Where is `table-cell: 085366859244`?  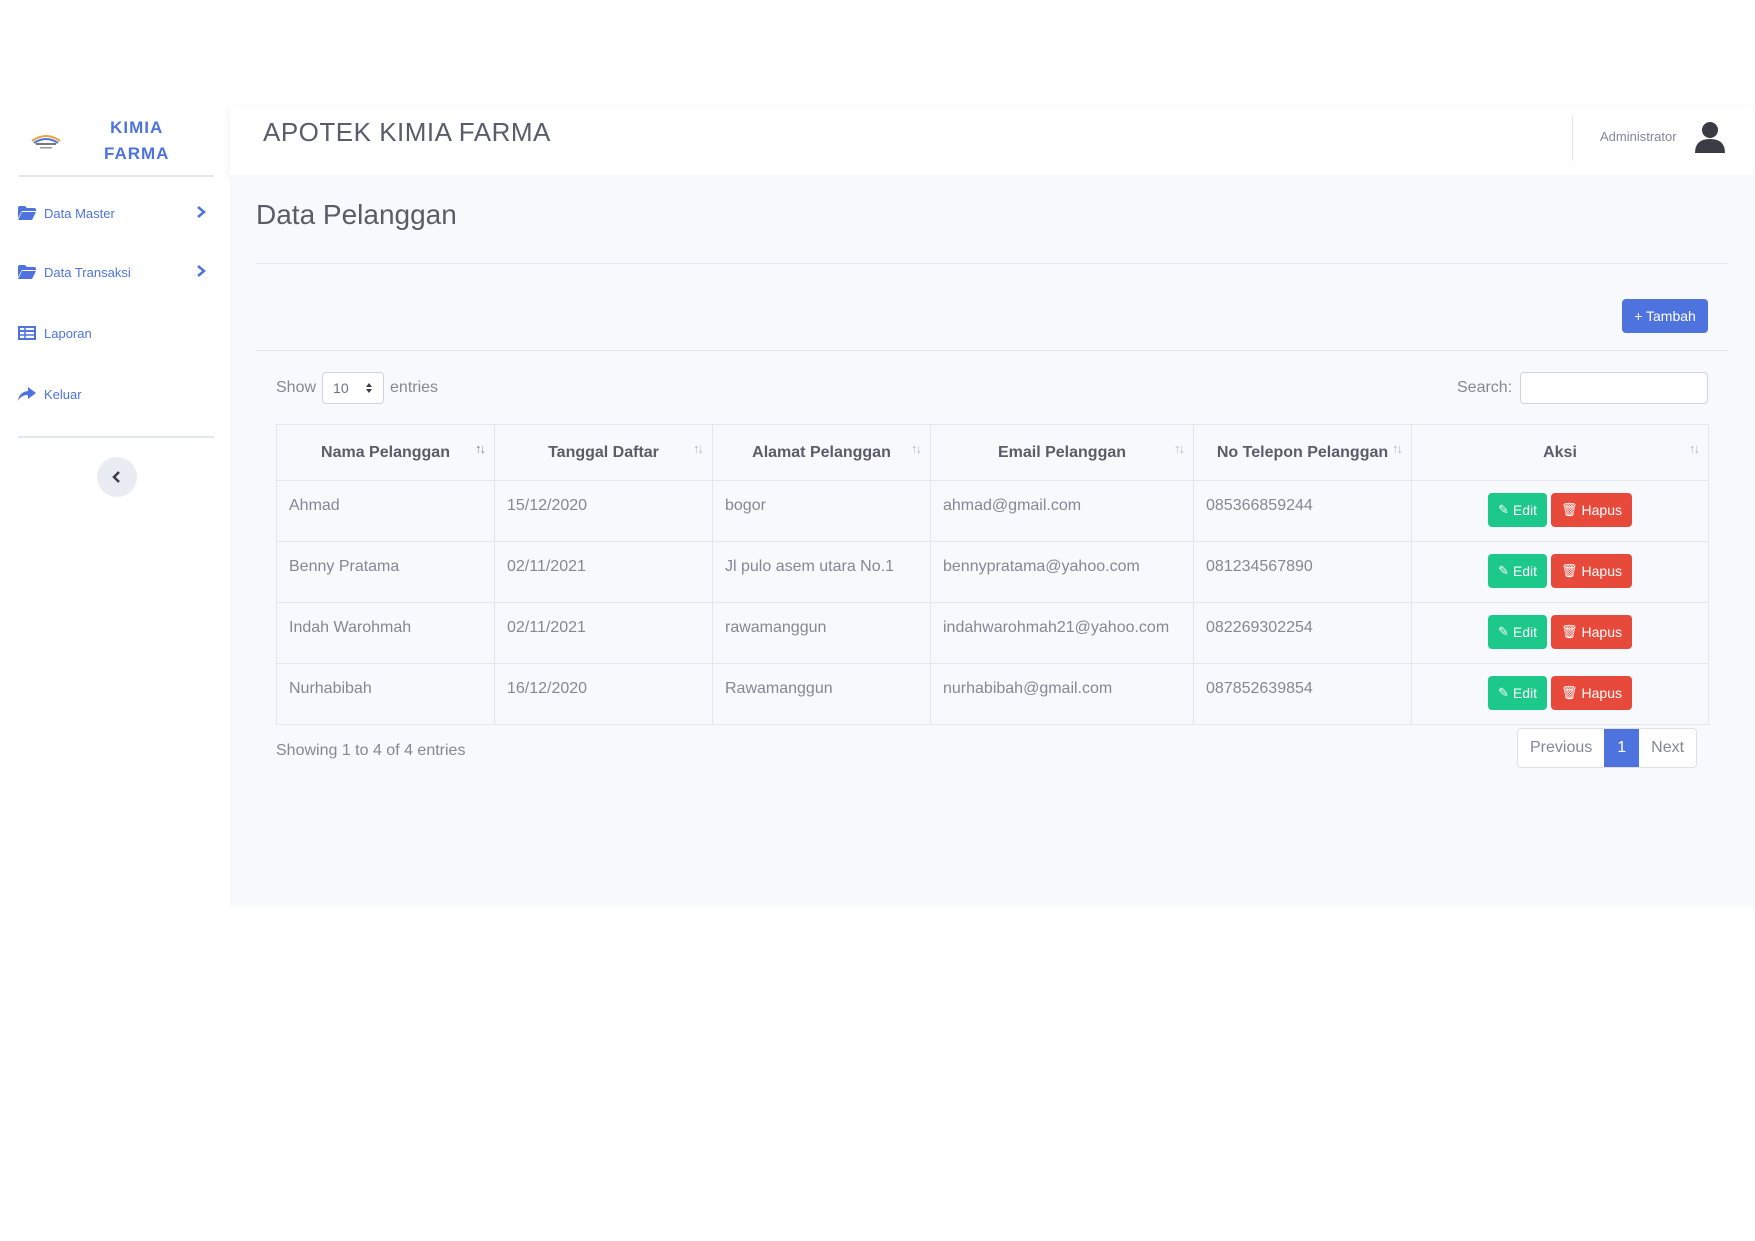 table-cell: 085366859244 is located at coordinates (1302, 511).